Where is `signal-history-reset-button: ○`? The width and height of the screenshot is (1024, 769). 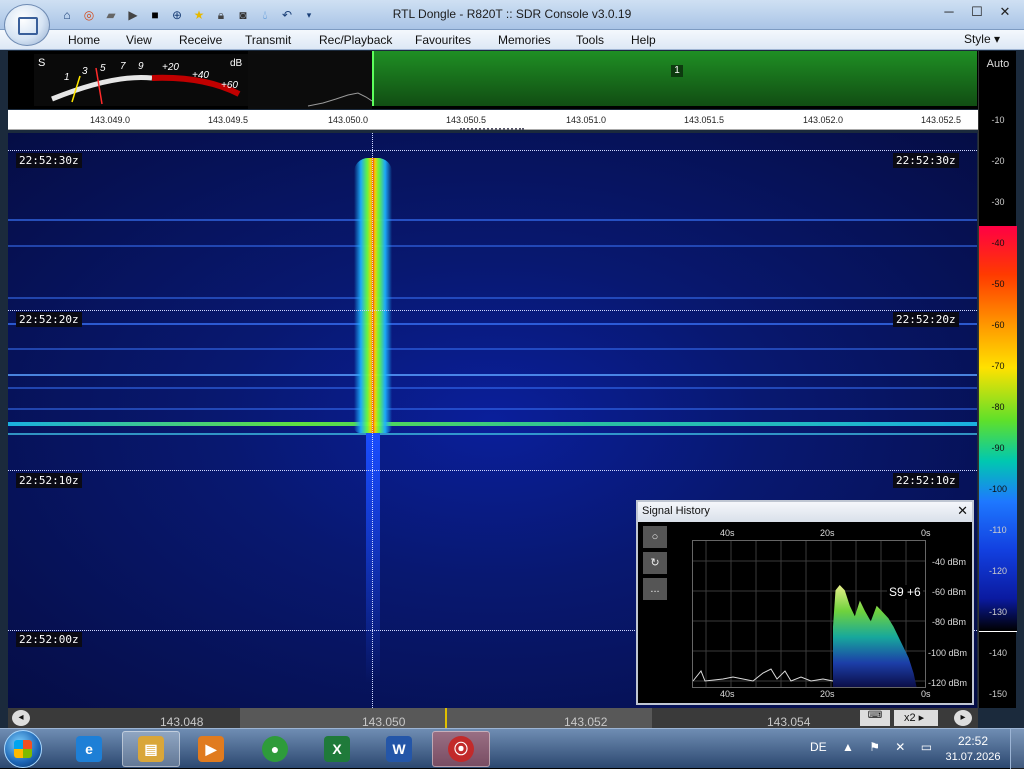
signal-history-reset-button: ○ is located at coordinates (655, 537).